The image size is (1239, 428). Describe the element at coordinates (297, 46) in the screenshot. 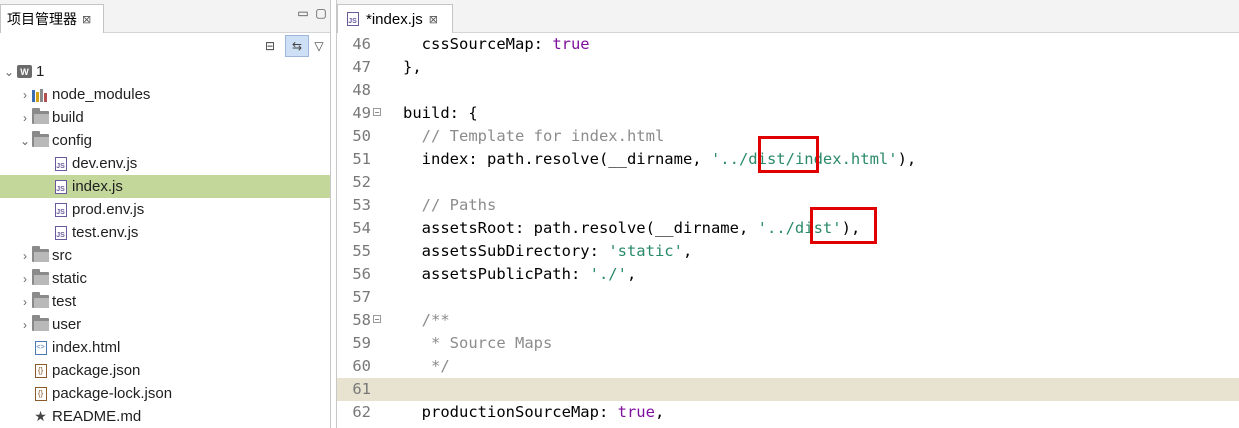

I see `link-with-editor-icon: ⇆` at that location.